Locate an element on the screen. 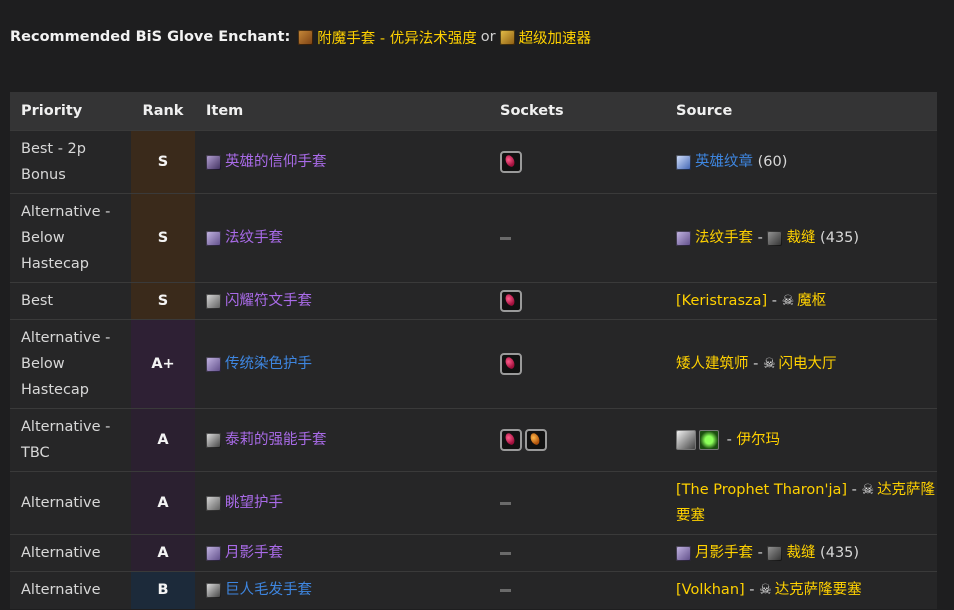  source-boss-link: 矮人建筑师 is located at coordinates (712, 364).